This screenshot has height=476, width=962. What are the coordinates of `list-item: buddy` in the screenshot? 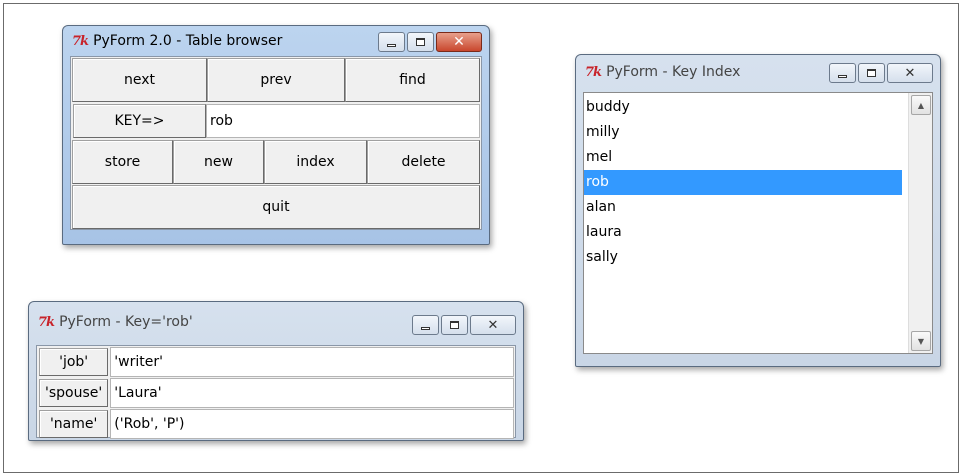 It's located at (743, 107).